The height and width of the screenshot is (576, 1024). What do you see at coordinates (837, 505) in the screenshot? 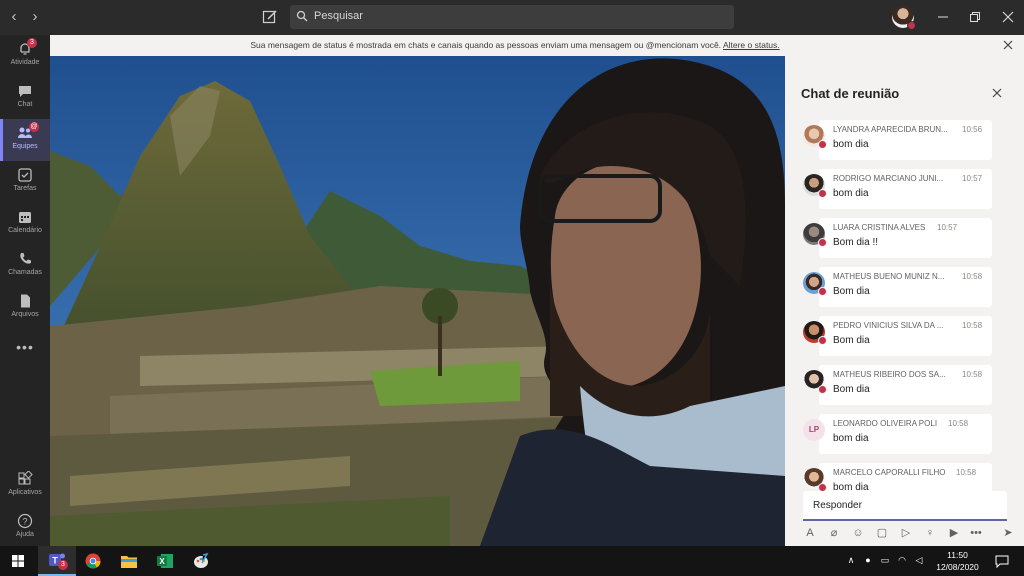
I see `reply-placeholder: Responder` at bounding box center [837, 505].